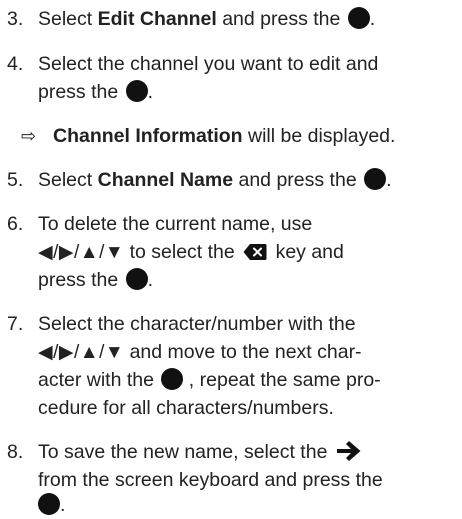 Image resolution: width=462 pixels, height=519 pixels. Describe the element at coordinates (29, 136) in the screenshot. I see `result-arrow-icon: ⇨` at that location.